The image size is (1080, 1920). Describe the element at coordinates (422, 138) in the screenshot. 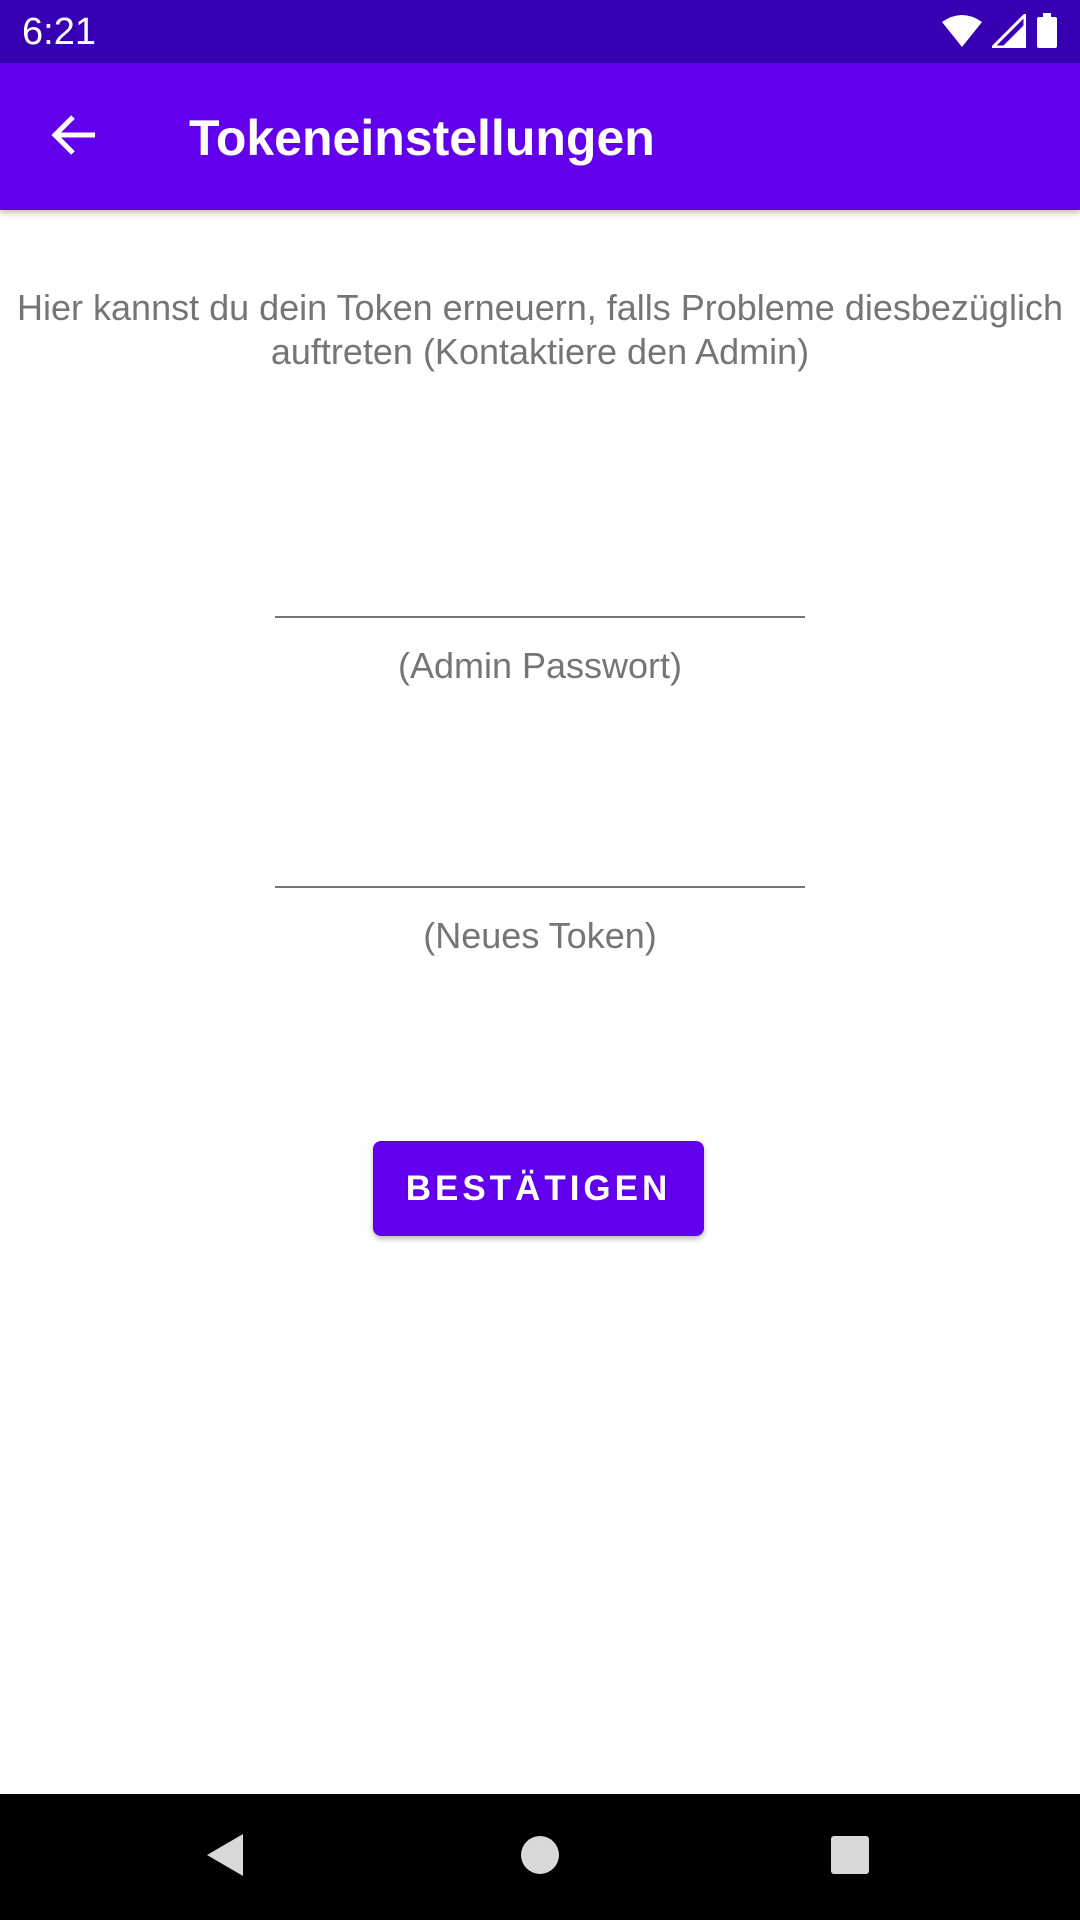

I see `page-title: Tokeneinstellungen` at that location.